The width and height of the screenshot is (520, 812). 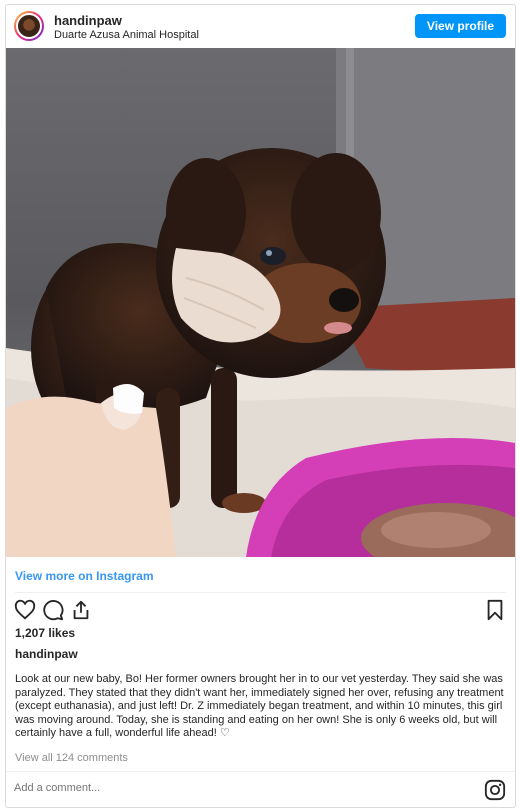 I want to click on share-icon, so click(x=81, y=610).